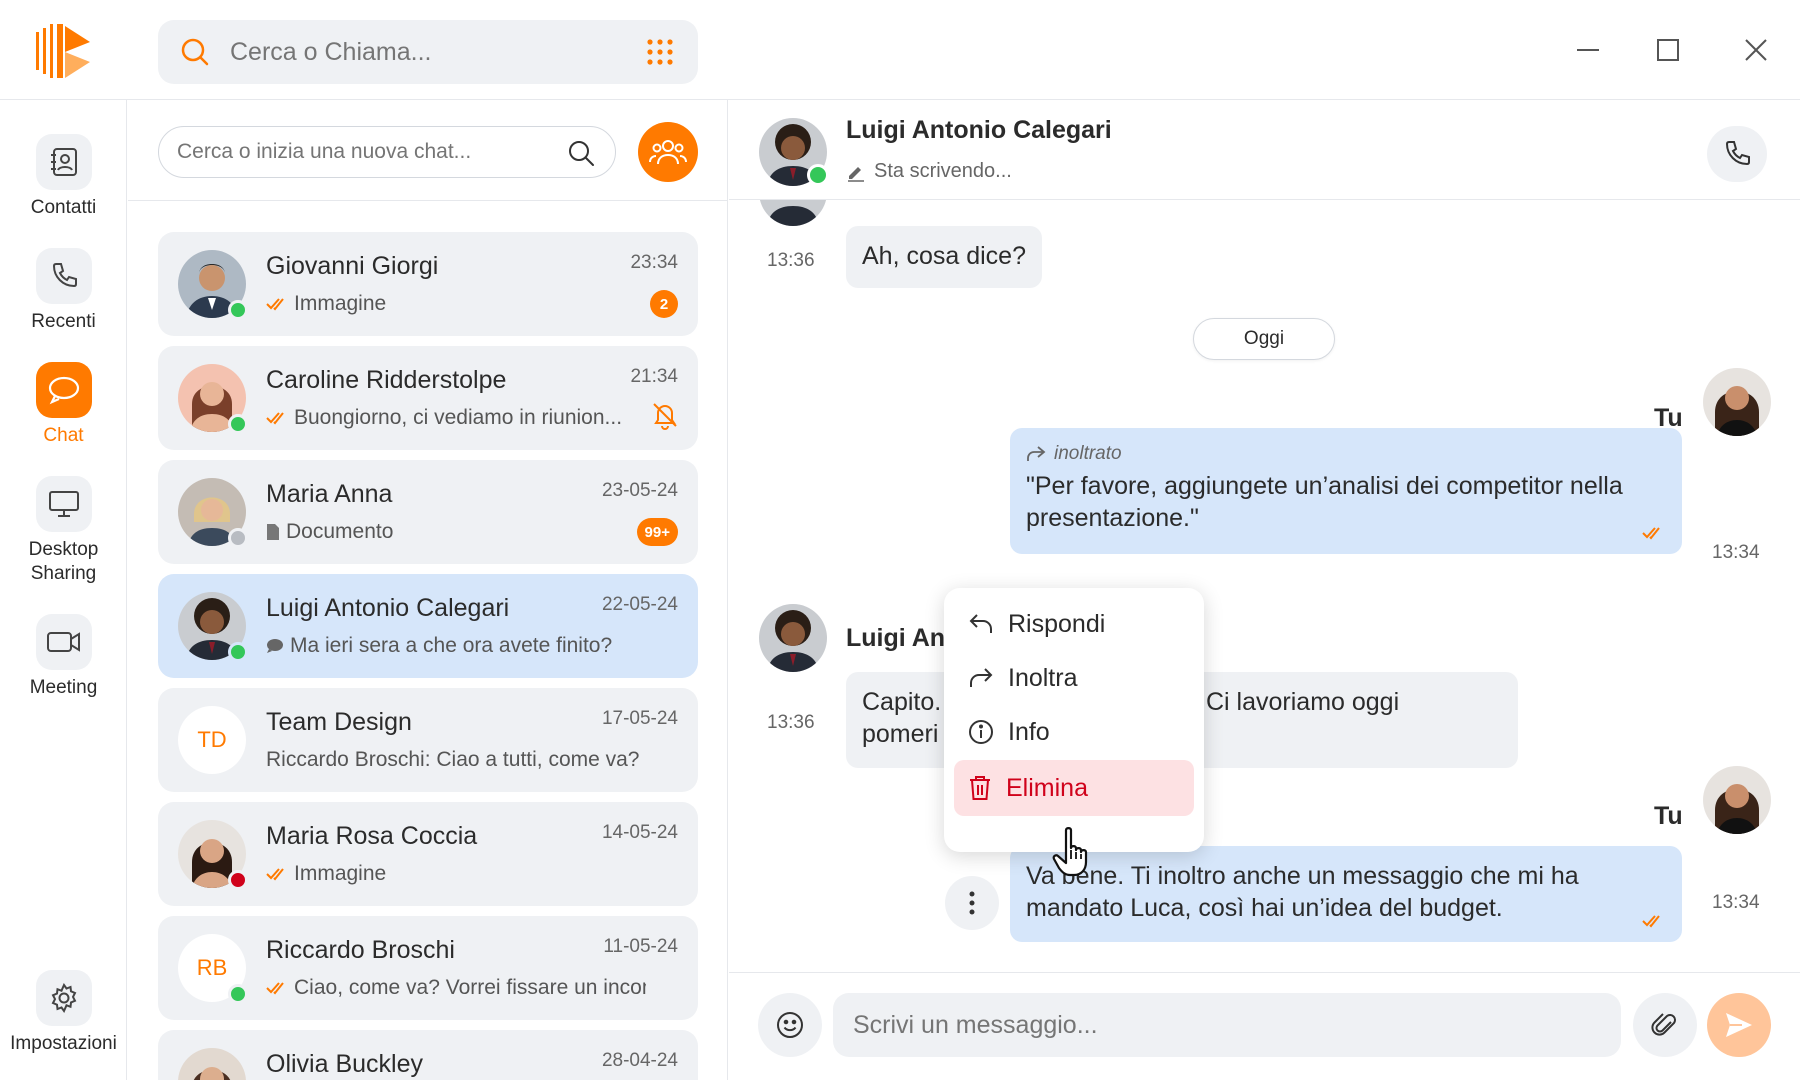 The width and height of the screenshot is (1800, 1080). Describe the element at coordinates (856, 172) in the screenshot. I see `pencil-icon` at that location.